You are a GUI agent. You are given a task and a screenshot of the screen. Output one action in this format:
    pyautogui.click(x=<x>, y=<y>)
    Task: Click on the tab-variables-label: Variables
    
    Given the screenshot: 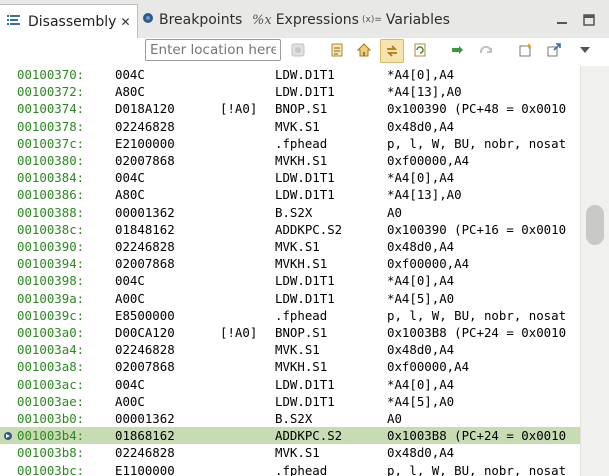 What is the action you would take?
    pyautogui.click(x=417, y=20)
    